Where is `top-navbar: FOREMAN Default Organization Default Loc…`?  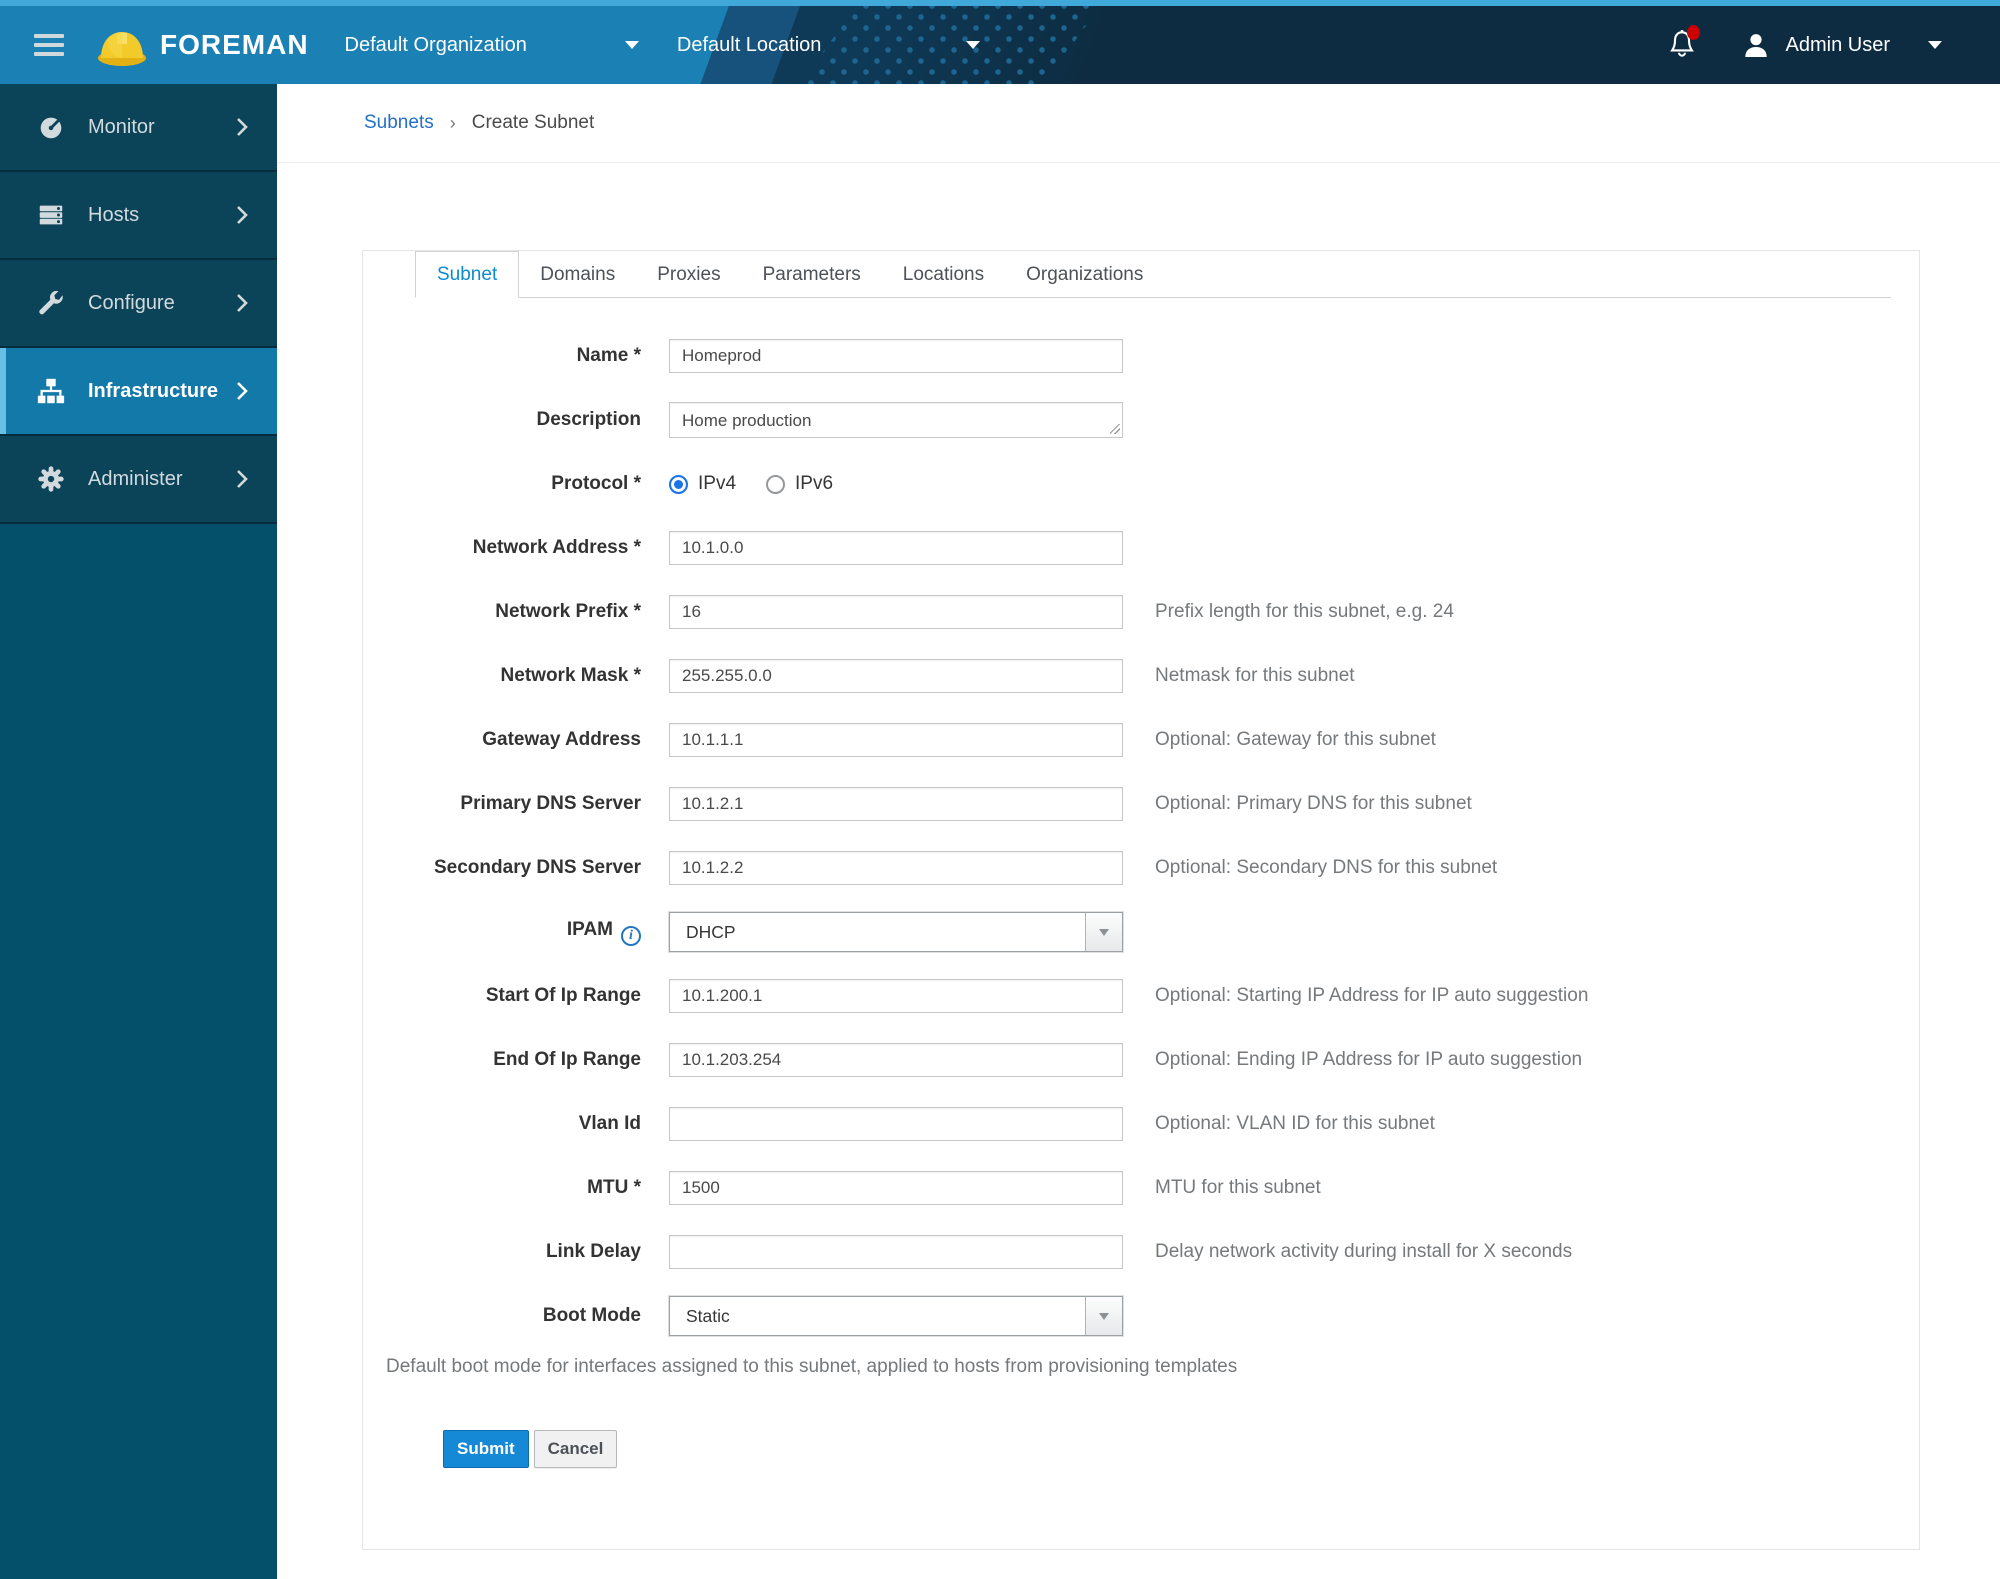 top-navbar: FOREMAN Default Organization Default Loc… is located at coordinates (1000, 42).